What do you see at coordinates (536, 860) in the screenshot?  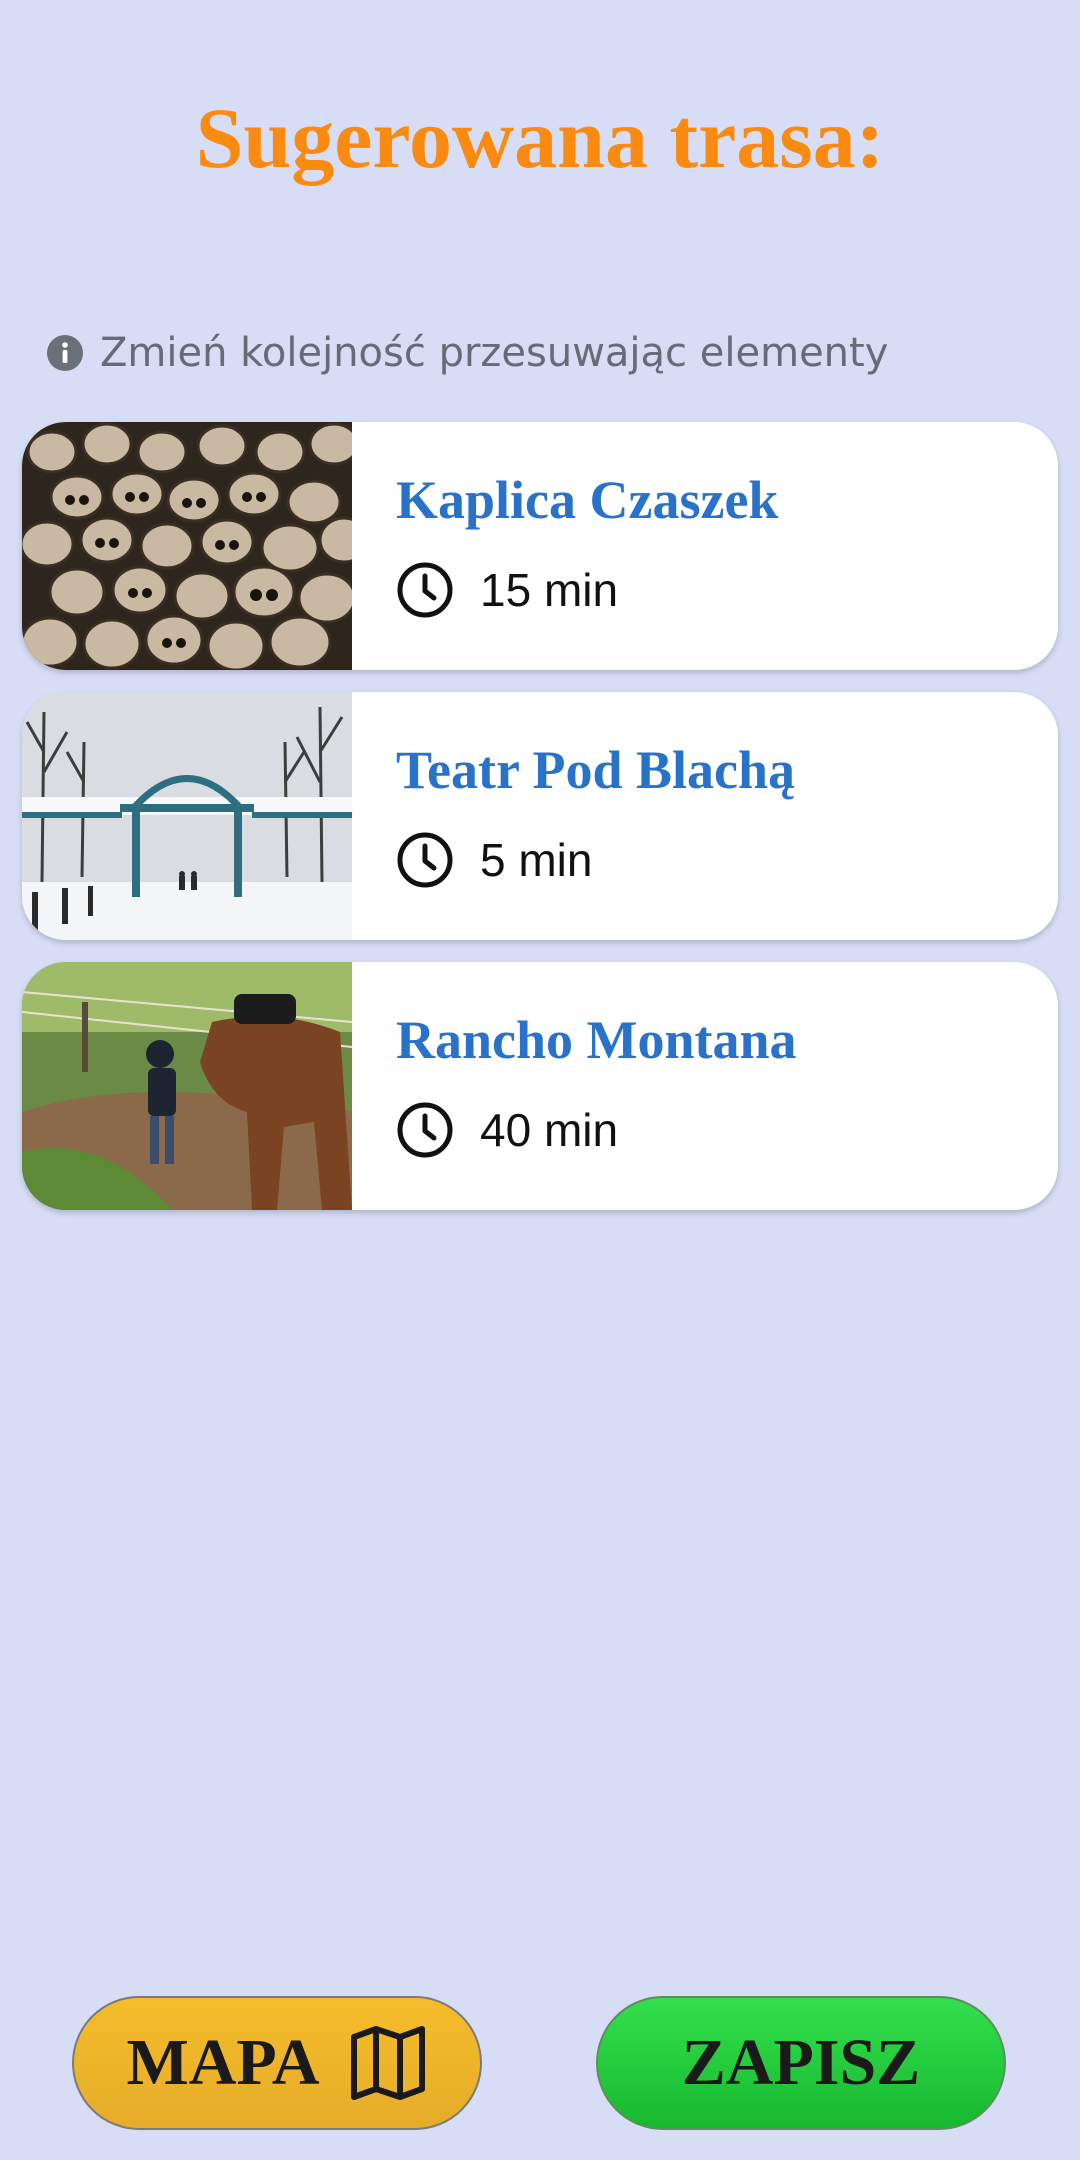 I see `duration-text: 5 min` at bounding box center [536, 860].